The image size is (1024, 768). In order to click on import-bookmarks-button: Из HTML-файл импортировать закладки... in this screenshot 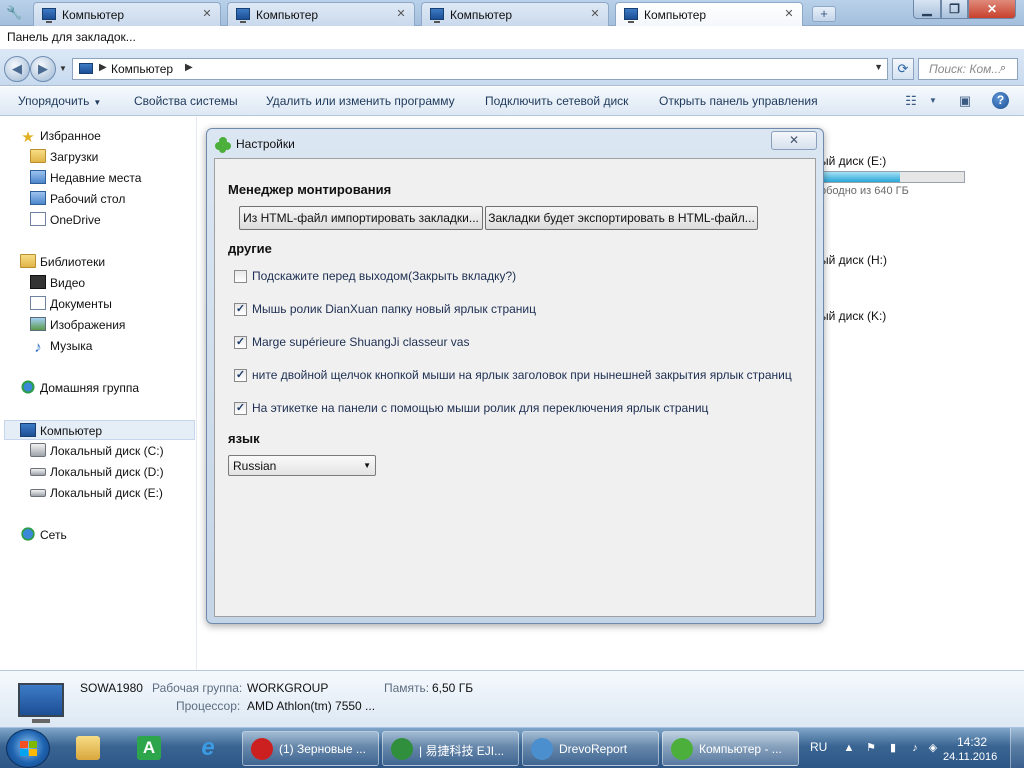, I will do `click(361, 218)`.